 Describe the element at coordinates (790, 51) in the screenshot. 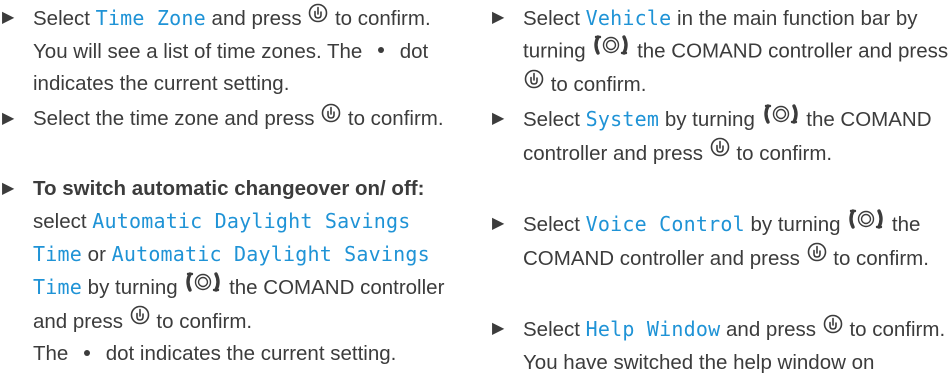

I see `step-text: the COMAND controller and press` at that location.